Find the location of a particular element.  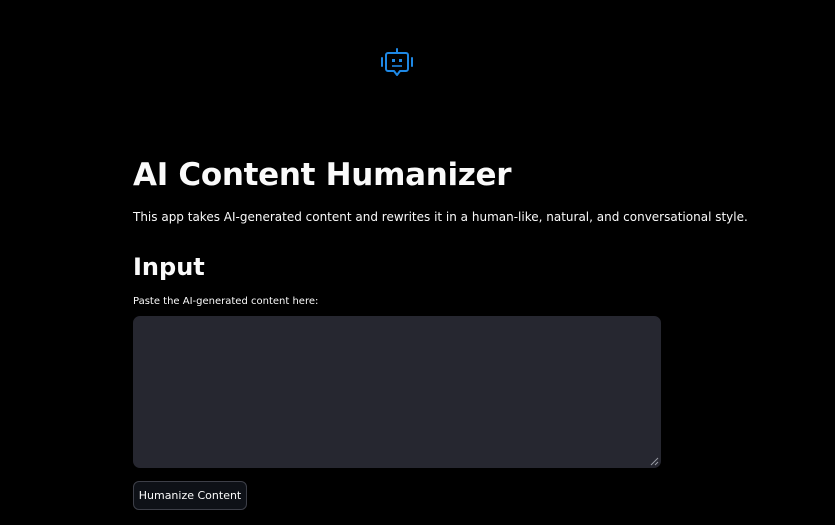

page-title: AI Content Humanizer is located at coordinates (322, 175).